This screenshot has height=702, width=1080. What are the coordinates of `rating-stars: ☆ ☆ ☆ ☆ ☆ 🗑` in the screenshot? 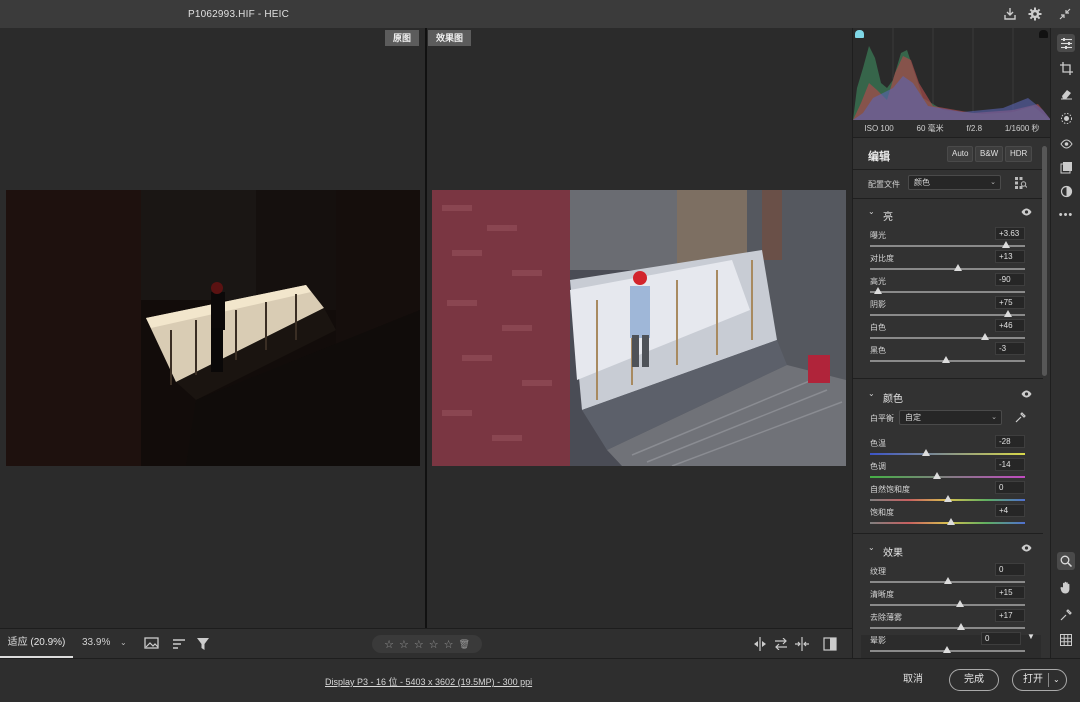 It's located at (427, 644).